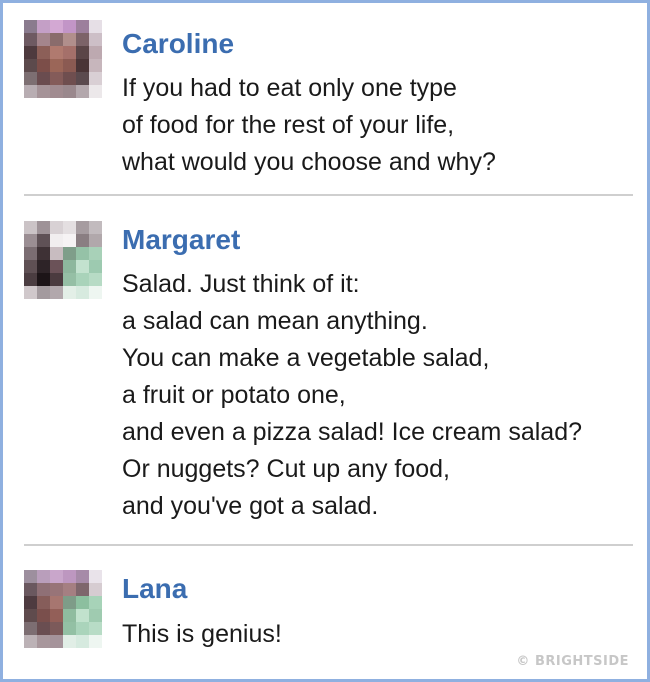  I want to click on comment-line: a salad can mean anything., so click(275, 321).